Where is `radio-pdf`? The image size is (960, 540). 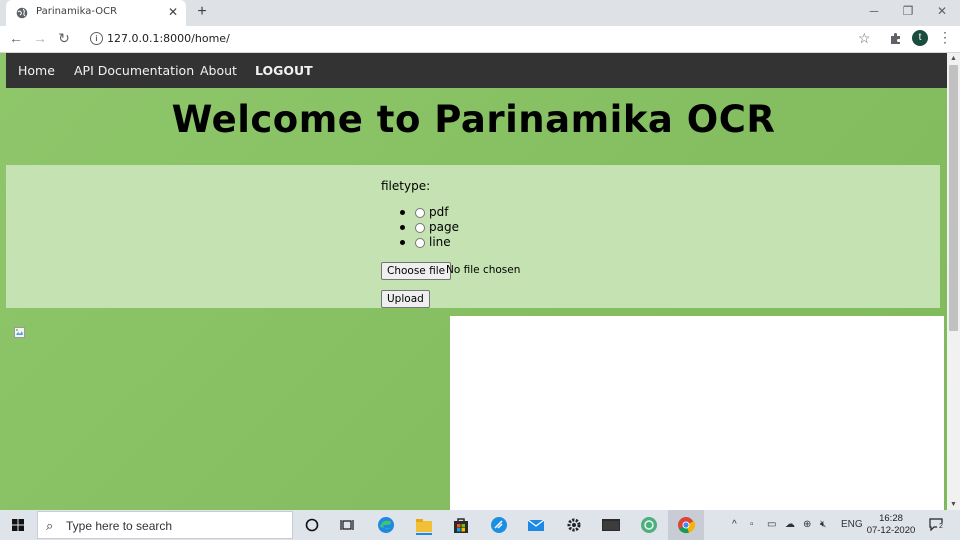 radio-pdf is located at coordinates (420, 213).